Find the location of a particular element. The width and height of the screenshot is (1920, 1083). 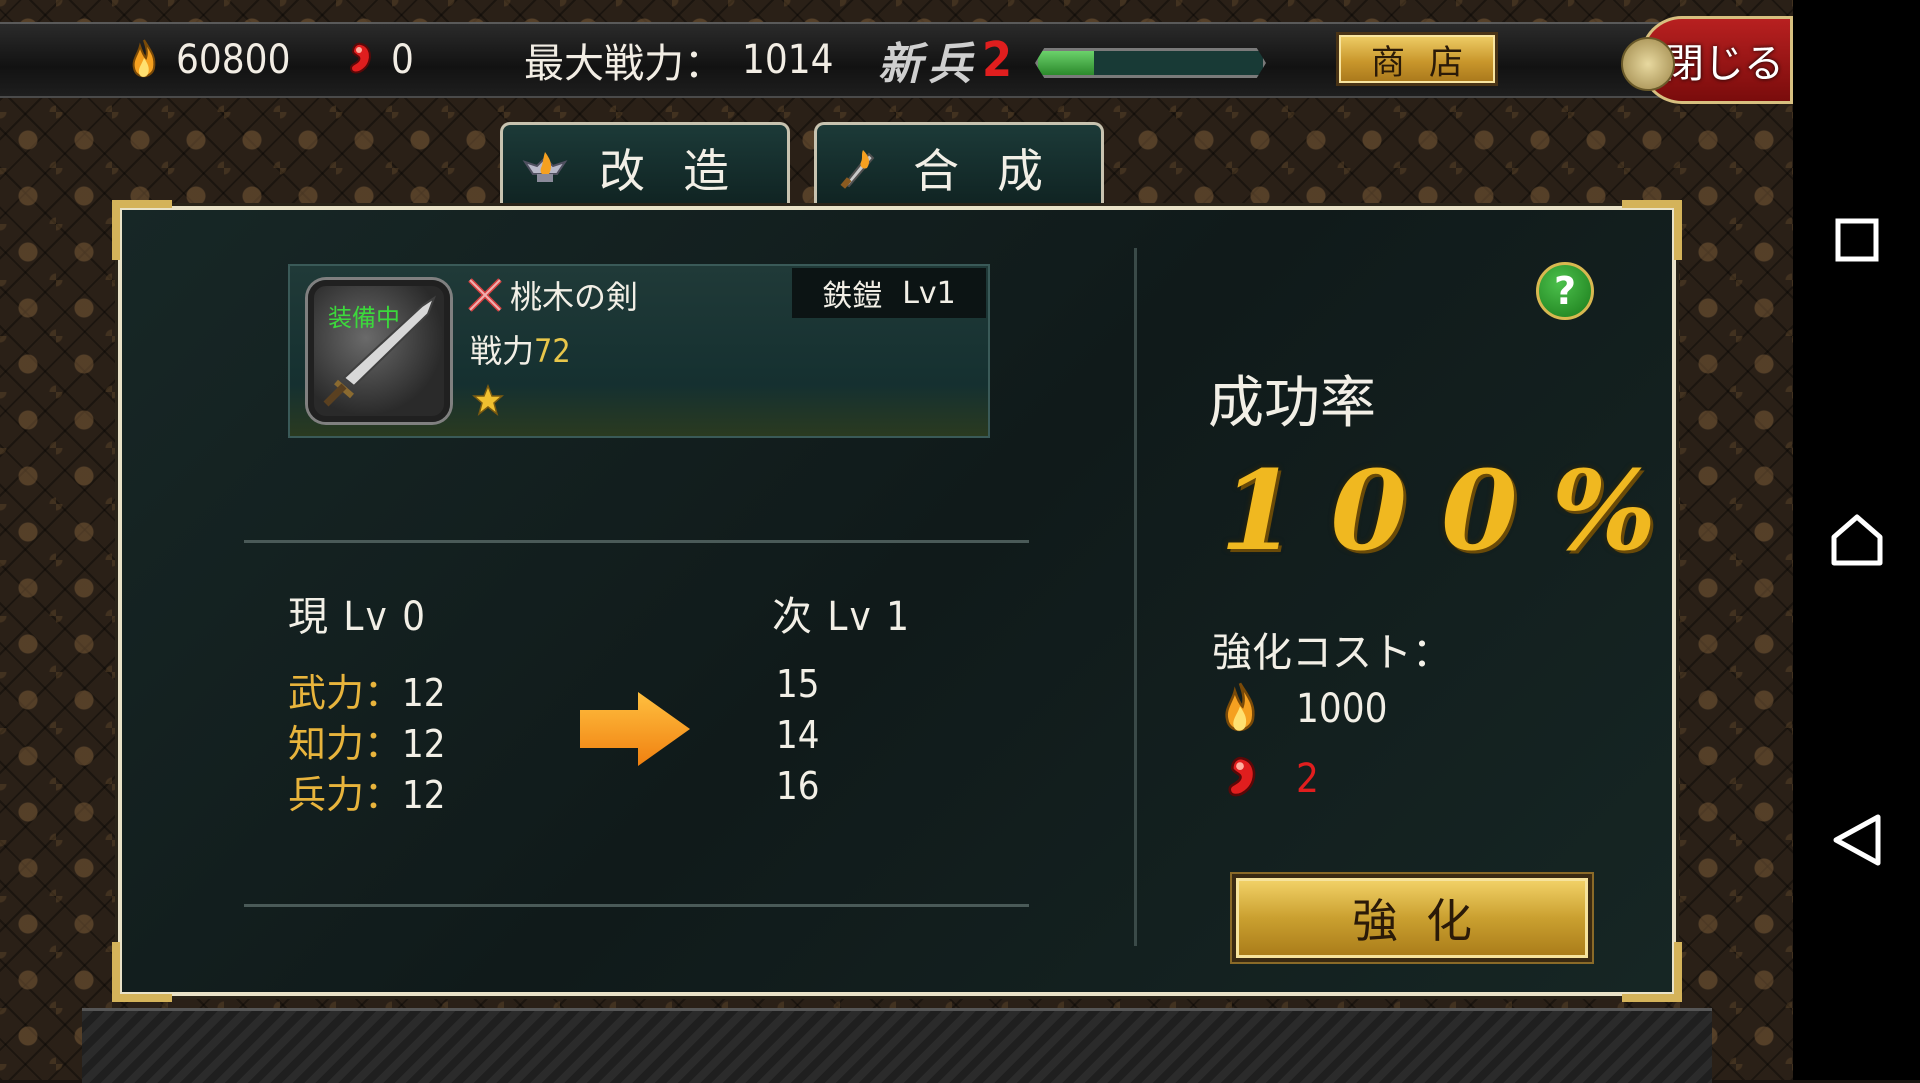

item-power-label: 戦力 is located at coordinates (502, 351).